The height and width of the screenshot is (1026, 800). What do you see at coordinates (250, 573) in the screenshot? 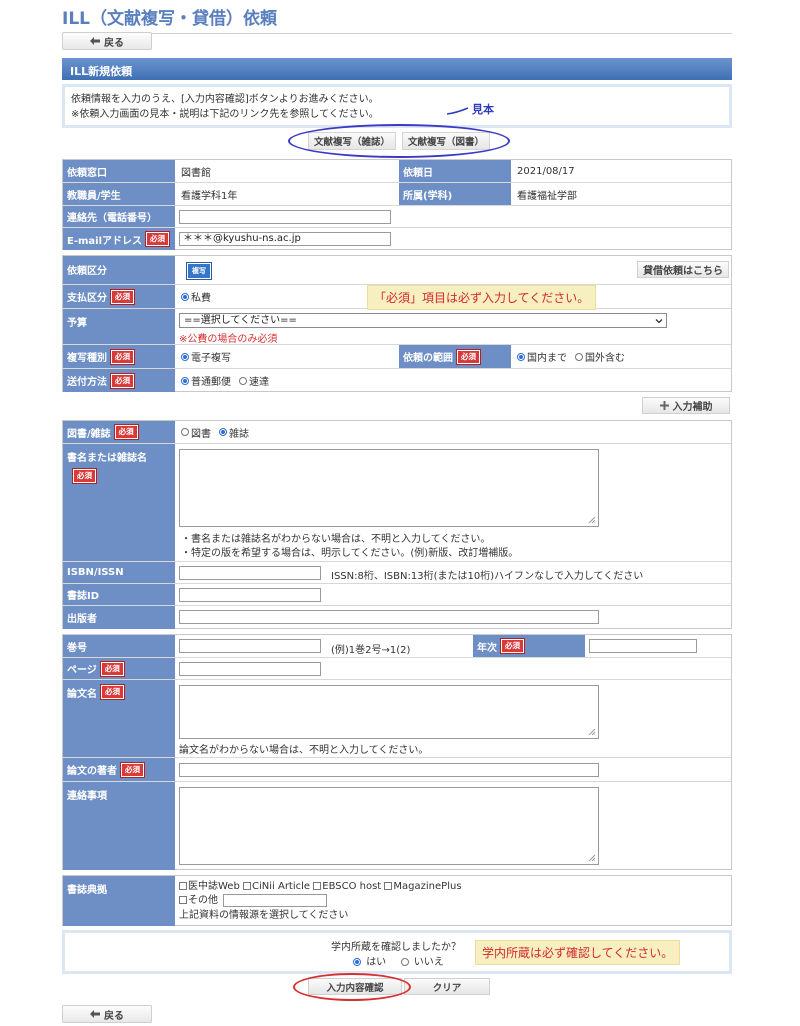
I see `isbn-input` at bounding box center [250, 573].